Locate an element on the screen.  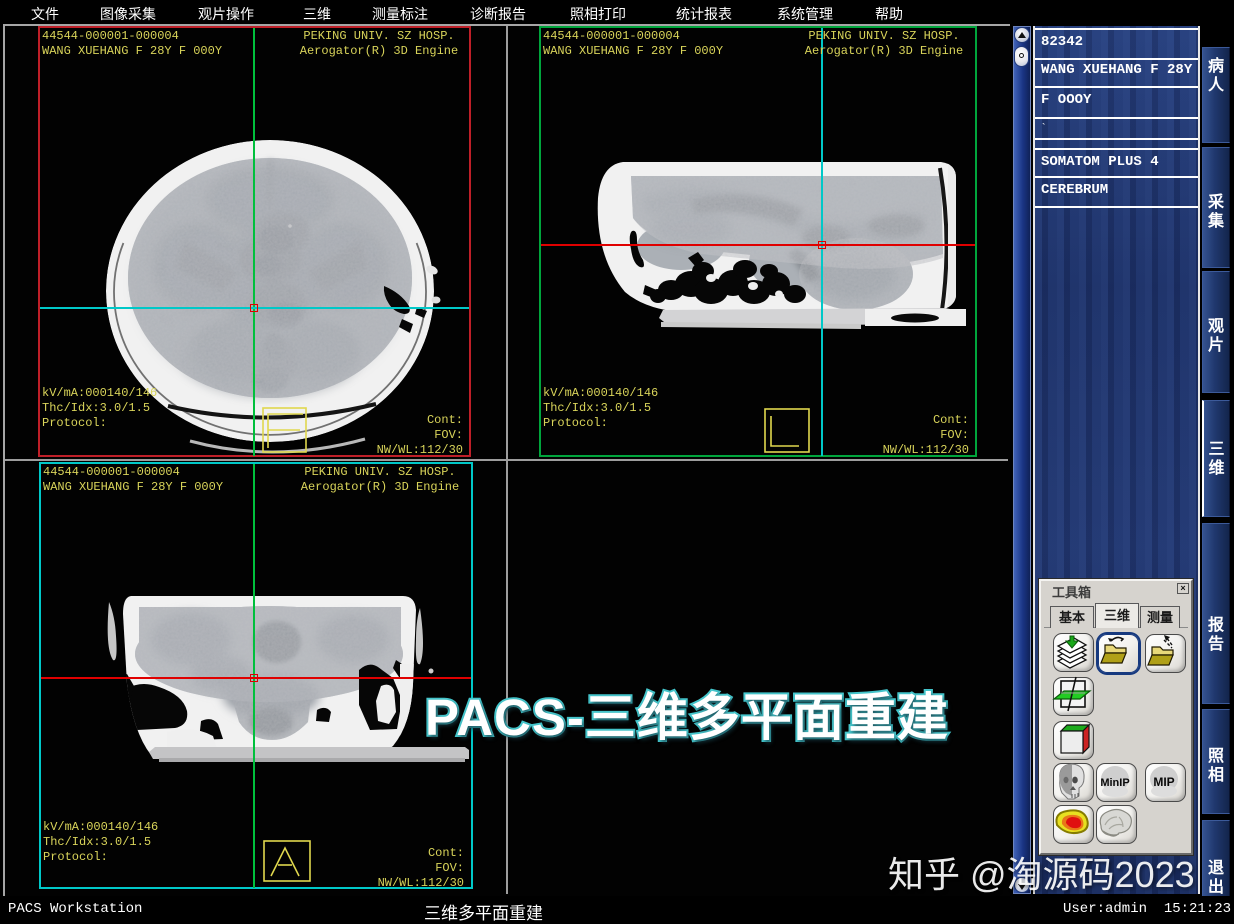
svg-text: MIP is located at coordinates (1163, 782).